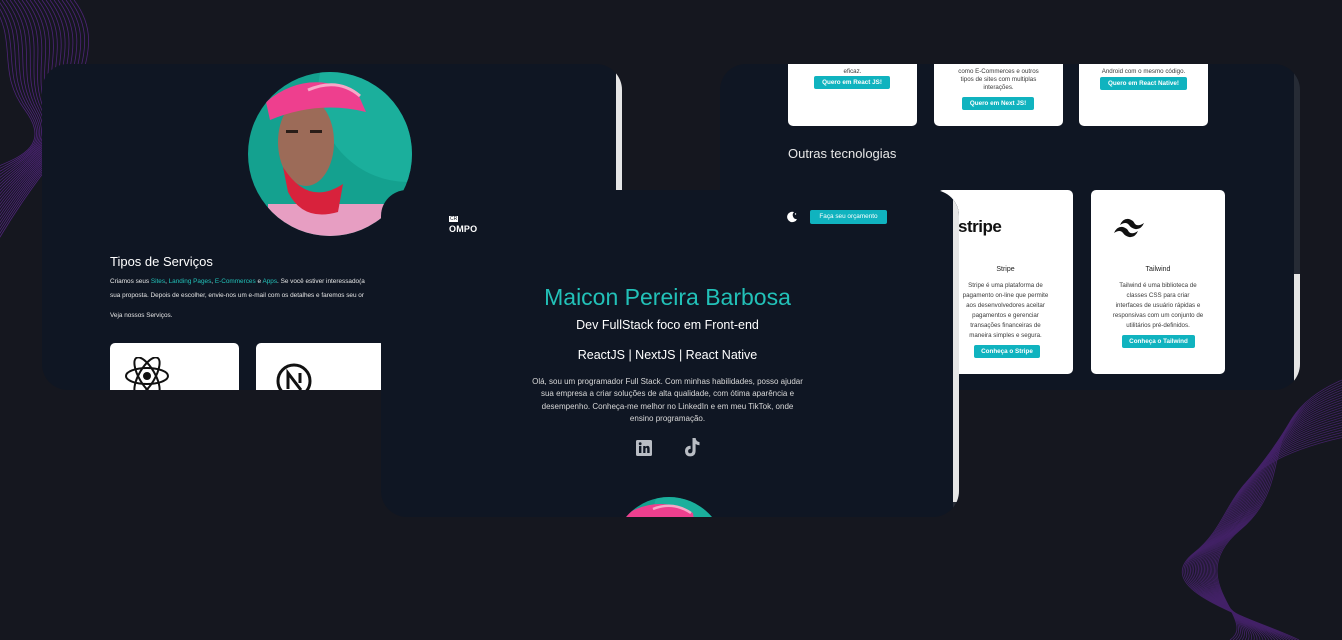  I want to click on ecommerce-link: E-Commerces, so click(235, 281).